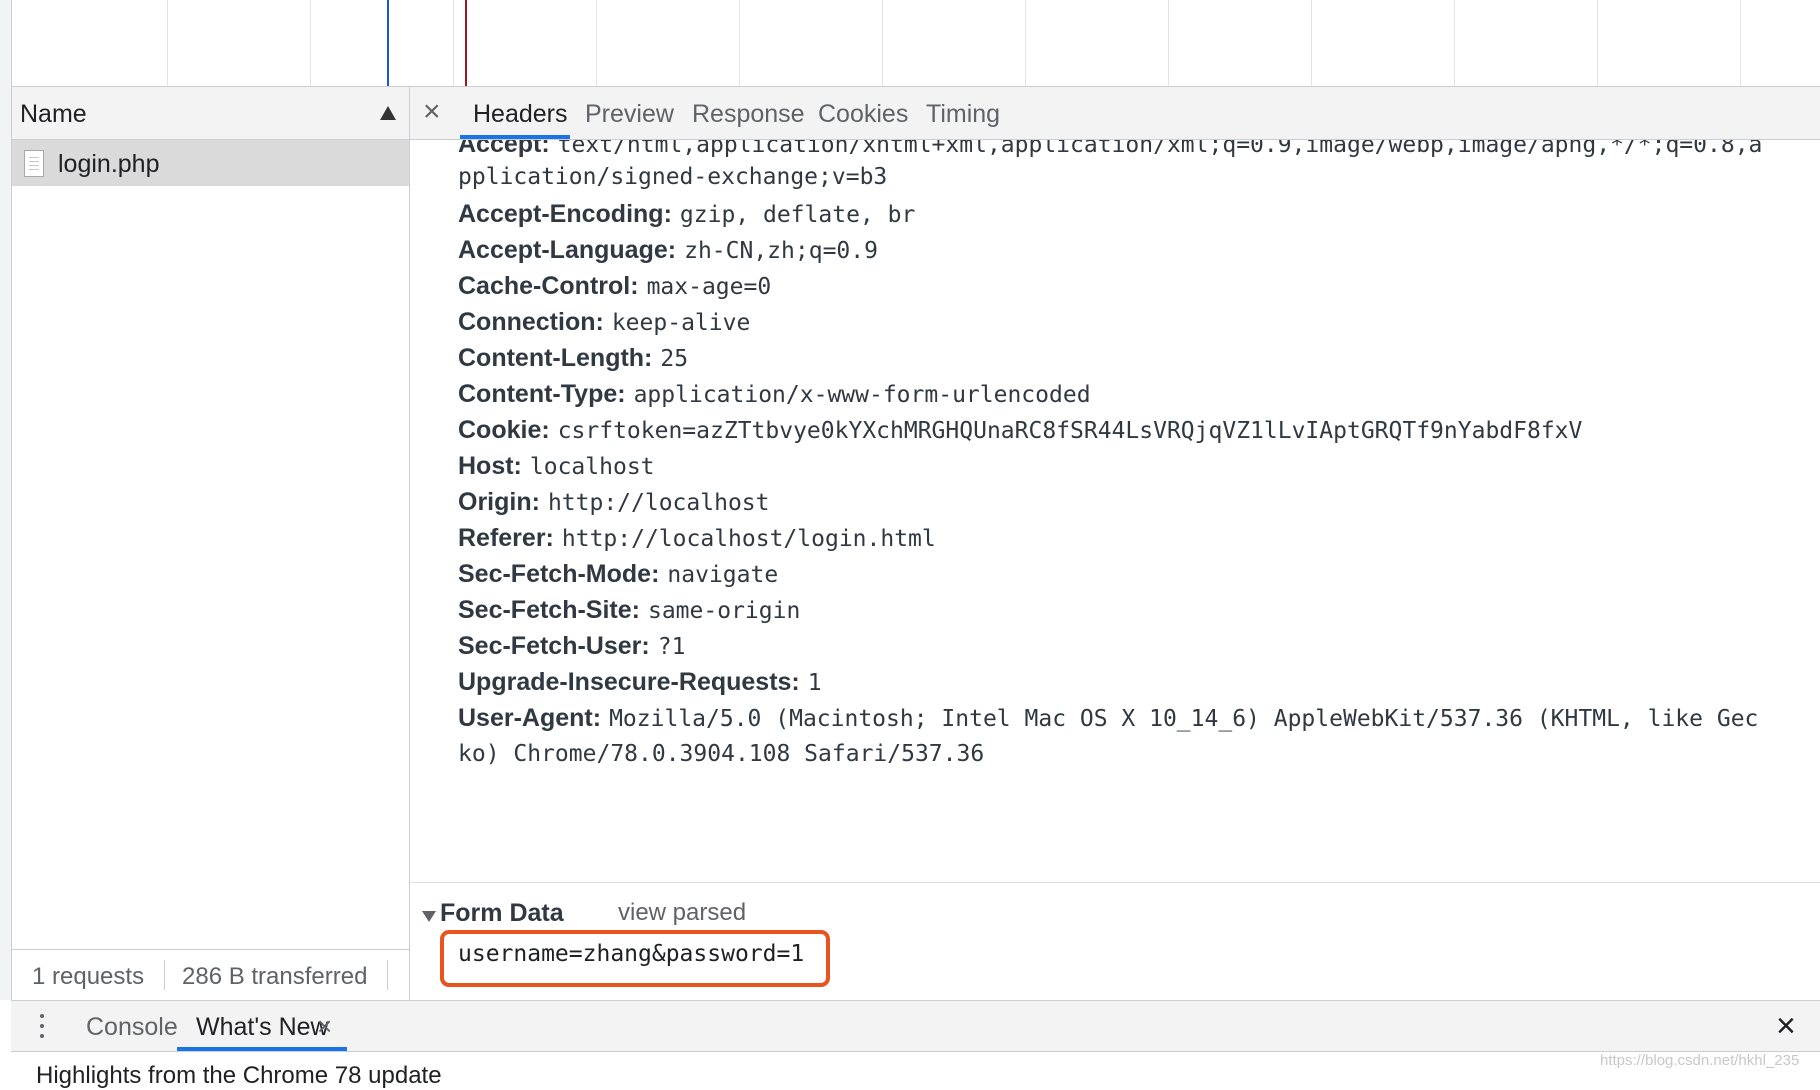 The image size is (1820, 1090). I want to click on header-value: application/x-www-form-urlencoded, so click(862, 395).